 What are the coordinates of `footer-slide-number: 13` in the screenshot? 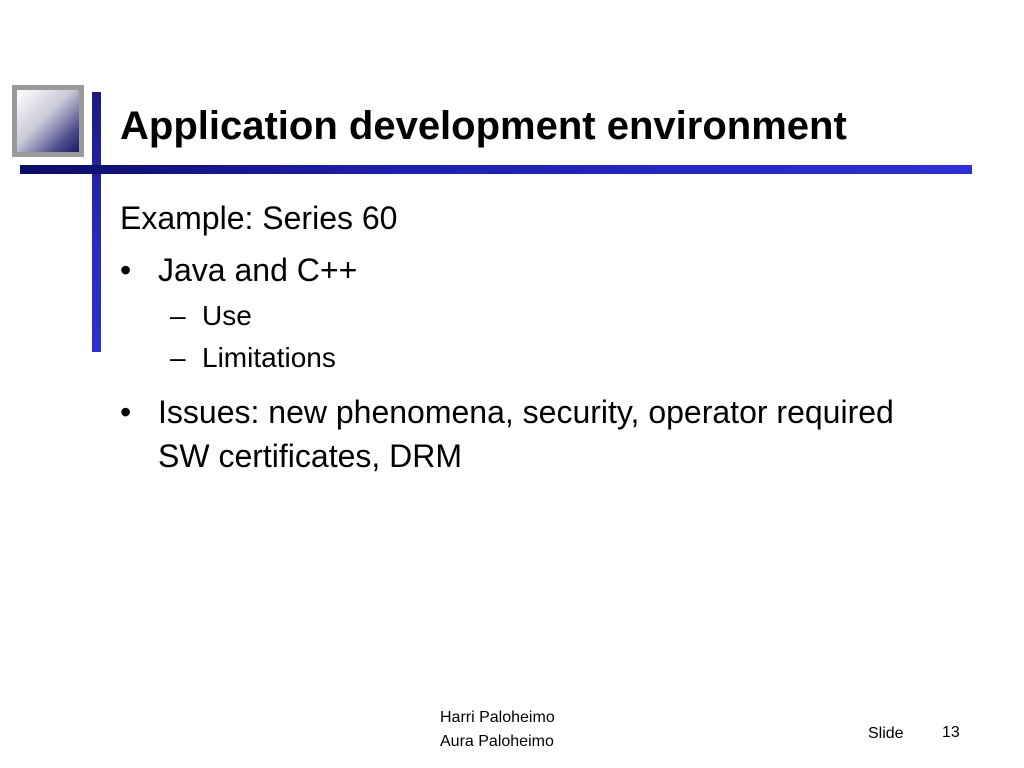 It's located at (951, 732).